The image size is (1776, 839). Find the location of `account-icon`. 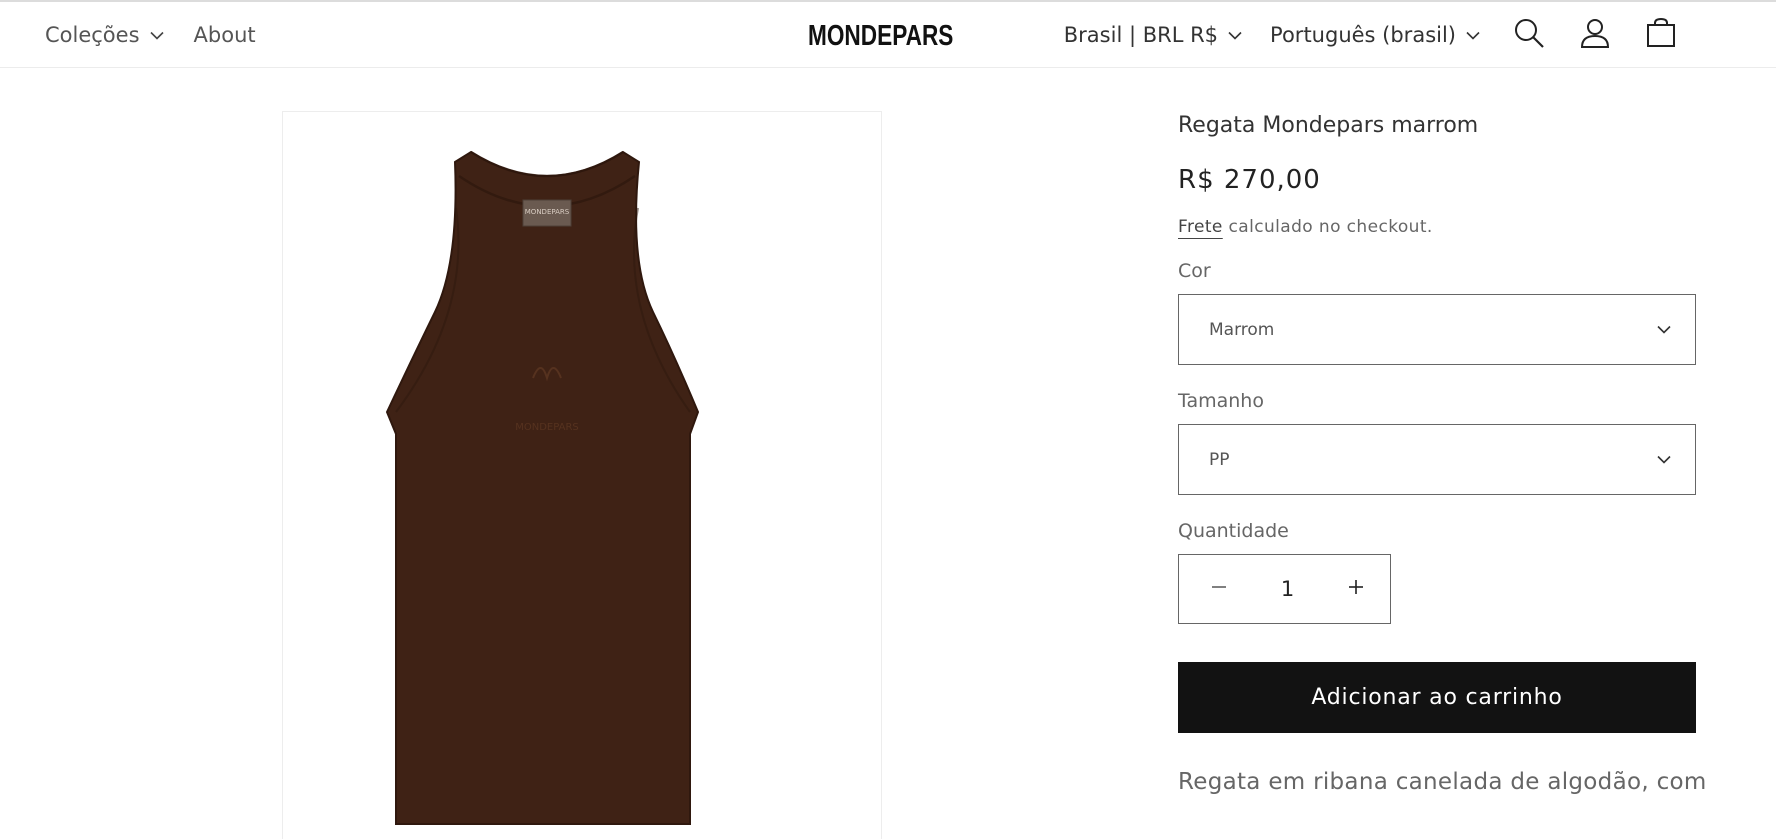

account-icon is located at coordinates (1595, 35).